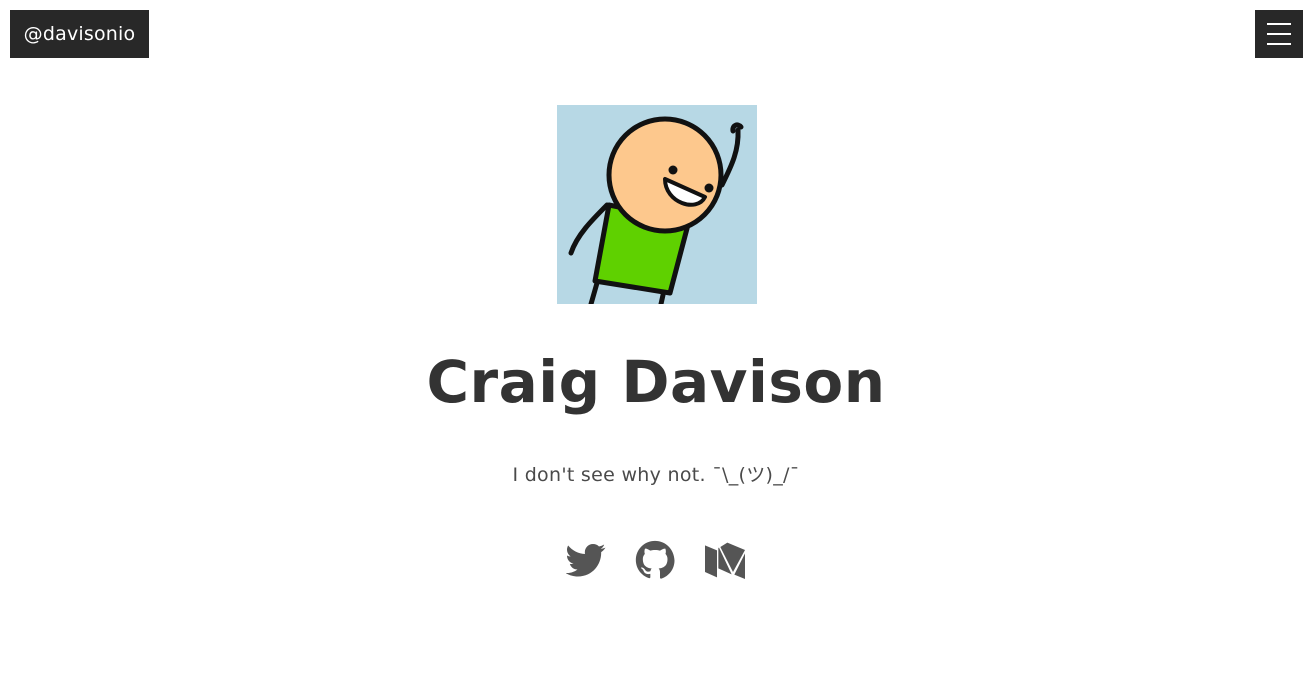  I want to click on twitter-link, so click(586, 560).